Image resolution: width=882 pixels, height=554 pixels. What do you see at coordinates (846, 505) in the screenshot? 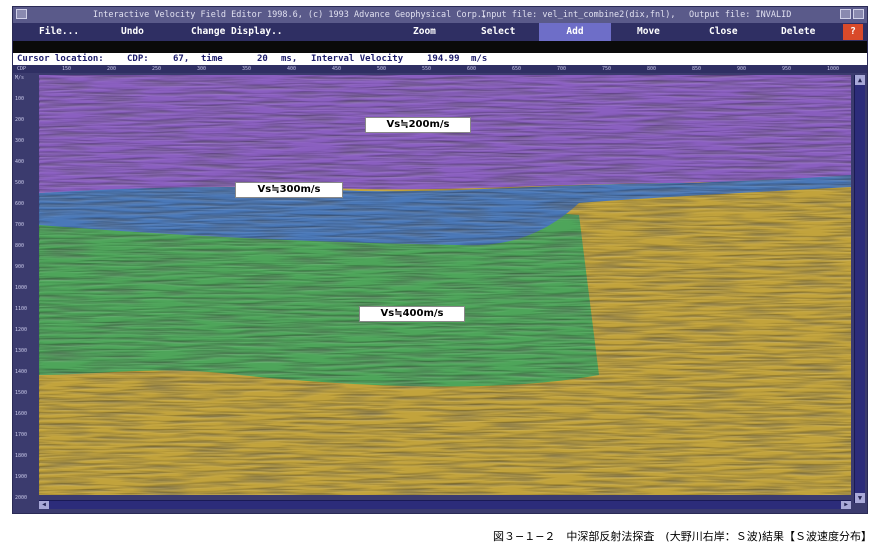
I see `scroll-right-arrow-icon: ▶` at bounding box center [846, 505].